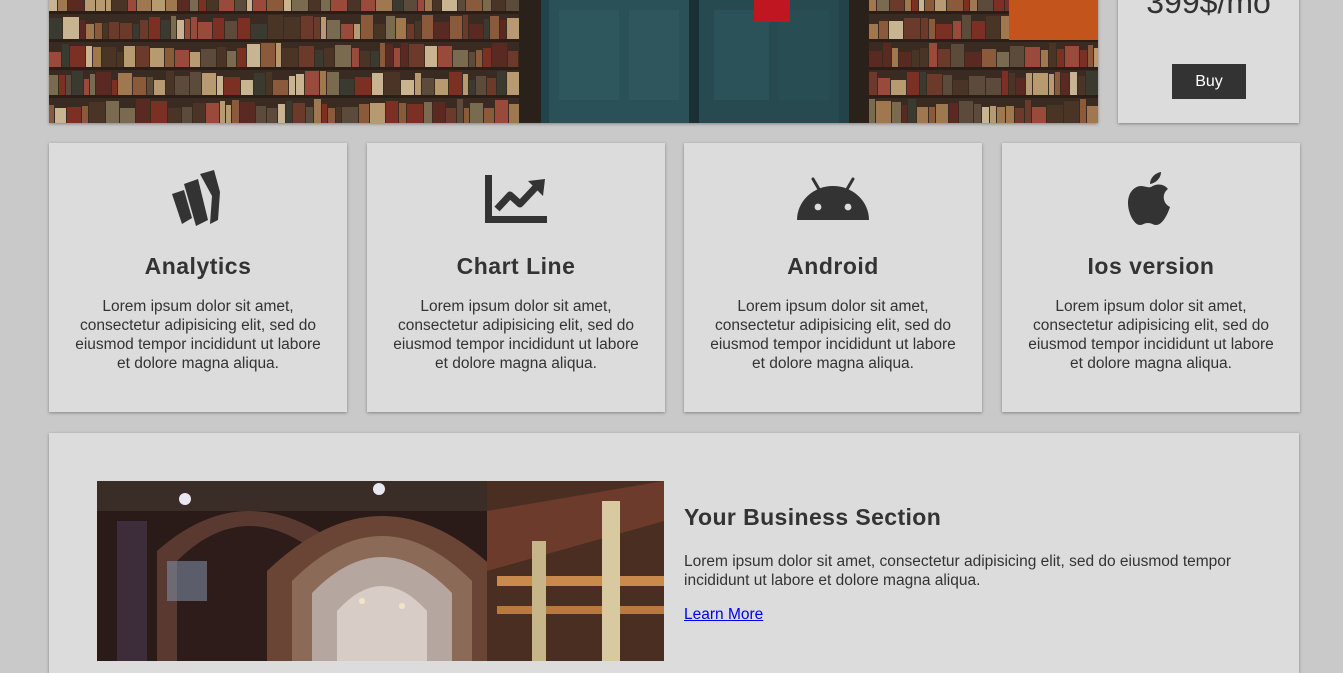 This screenshot has width=1343, height=673. I want to click on buy-button: Buy, so click(1209, 81).